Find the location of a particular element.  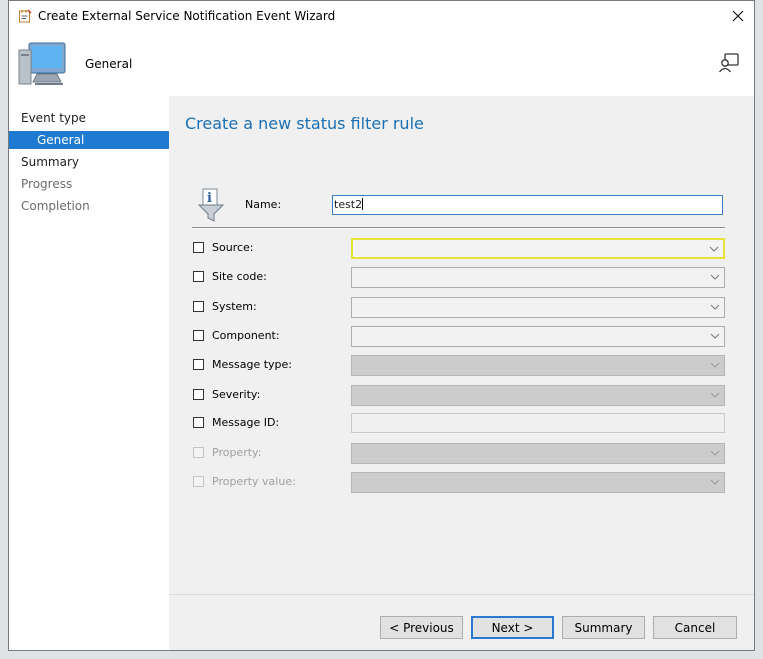

text-caret is located at coordinates (363, 204).